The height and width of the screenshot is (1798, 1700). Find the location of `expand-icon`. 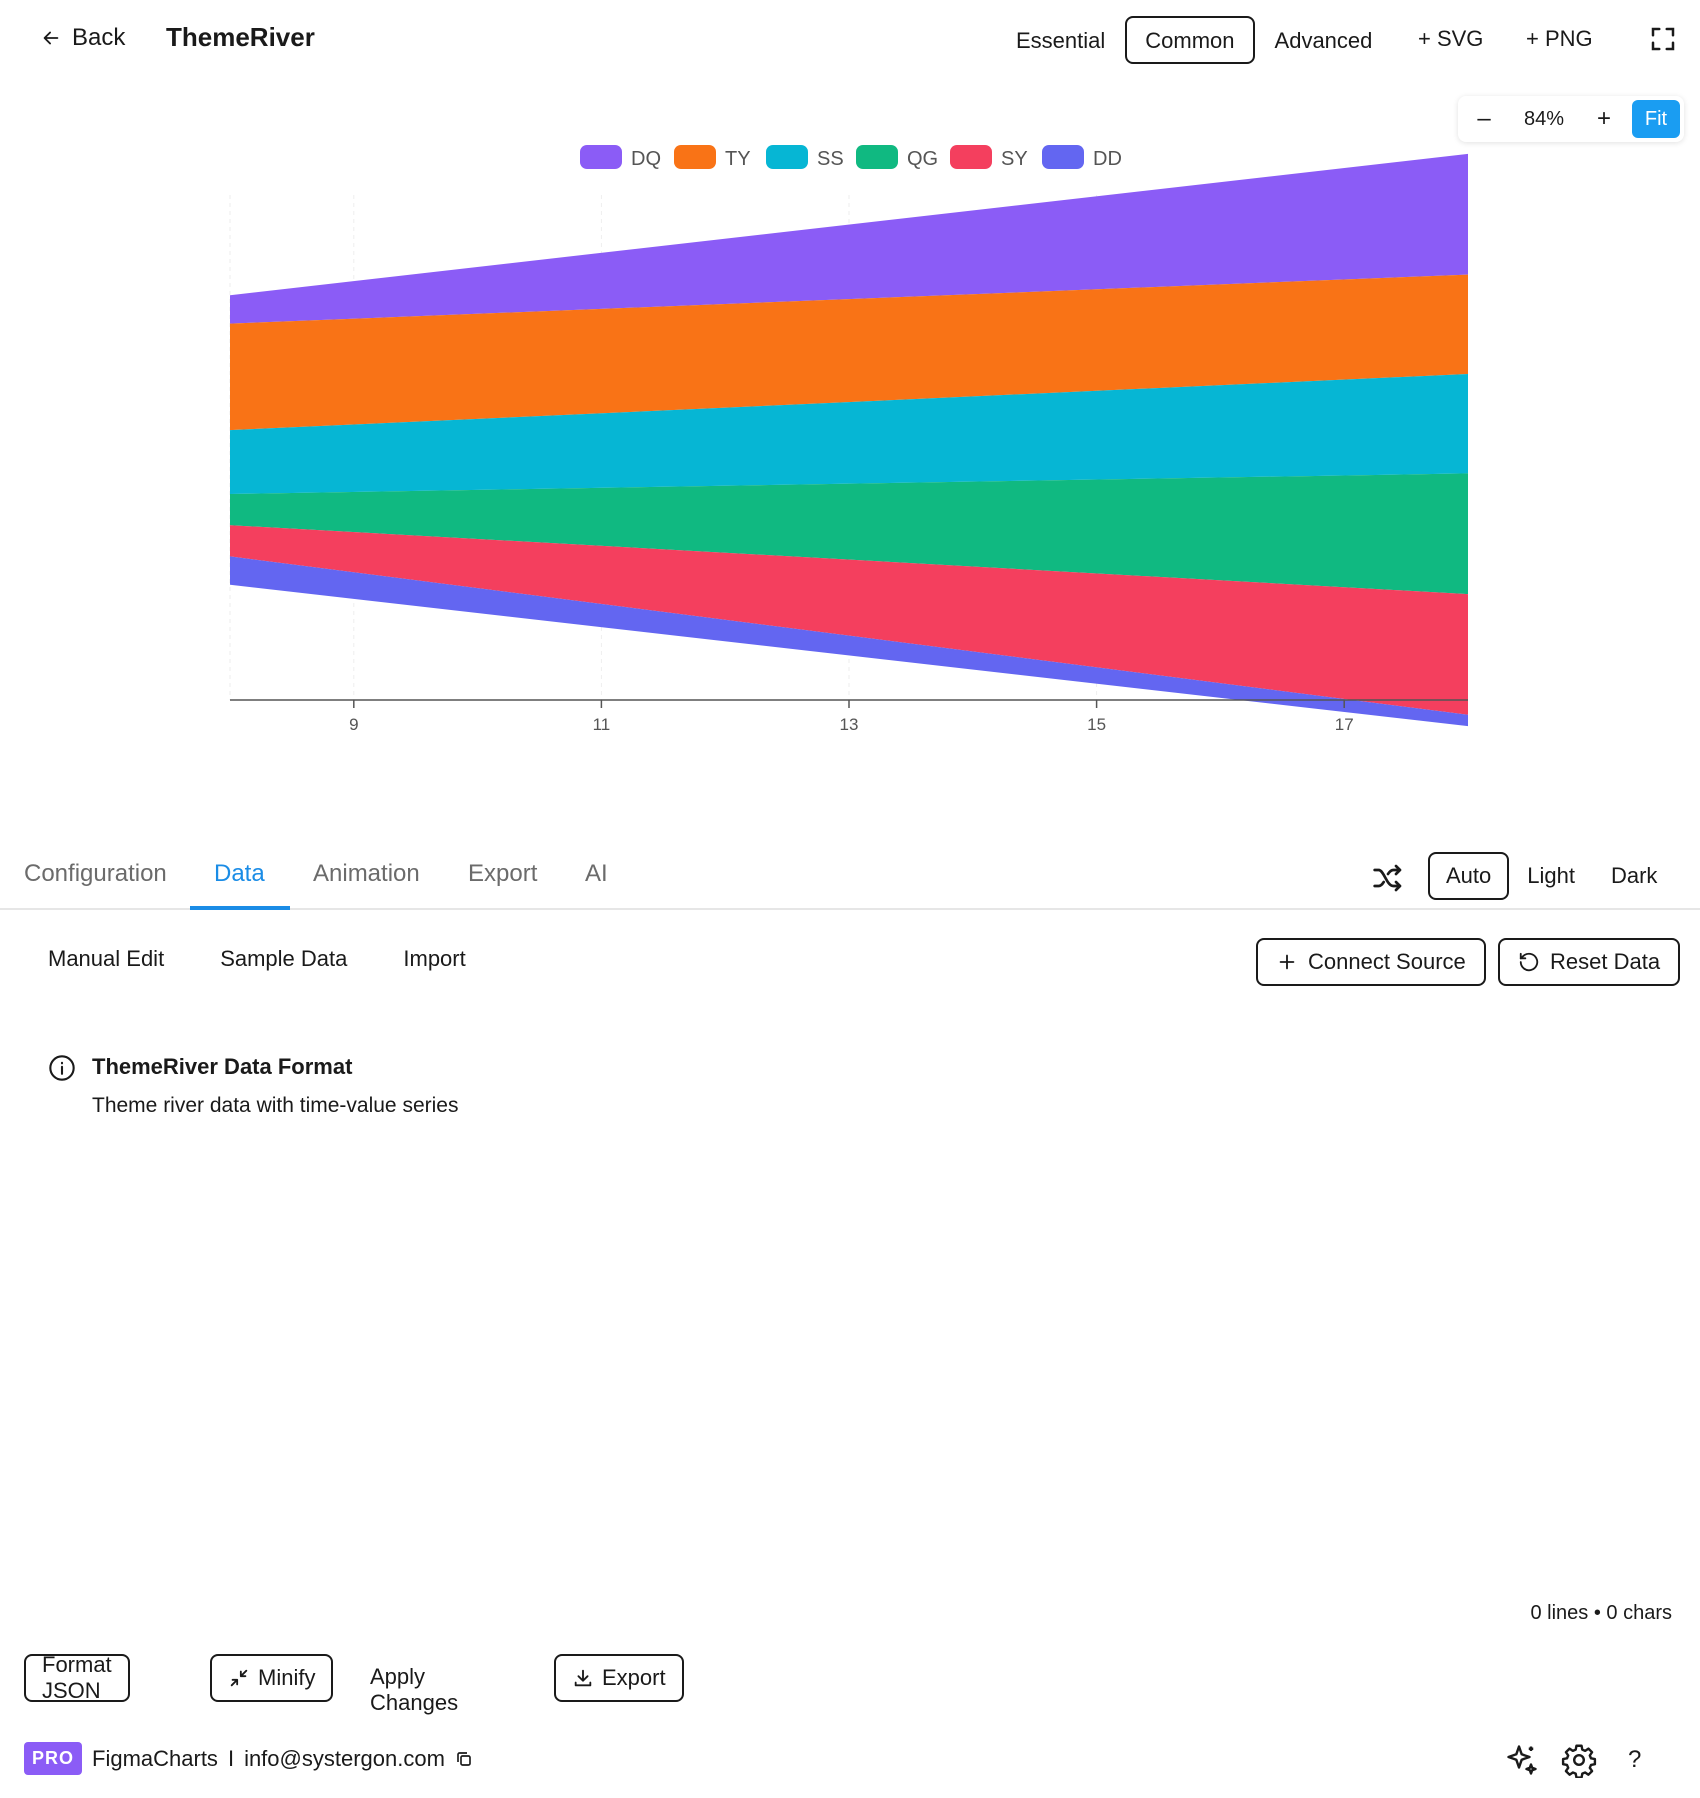

expand-icon is located at coordinates (1663, 39).